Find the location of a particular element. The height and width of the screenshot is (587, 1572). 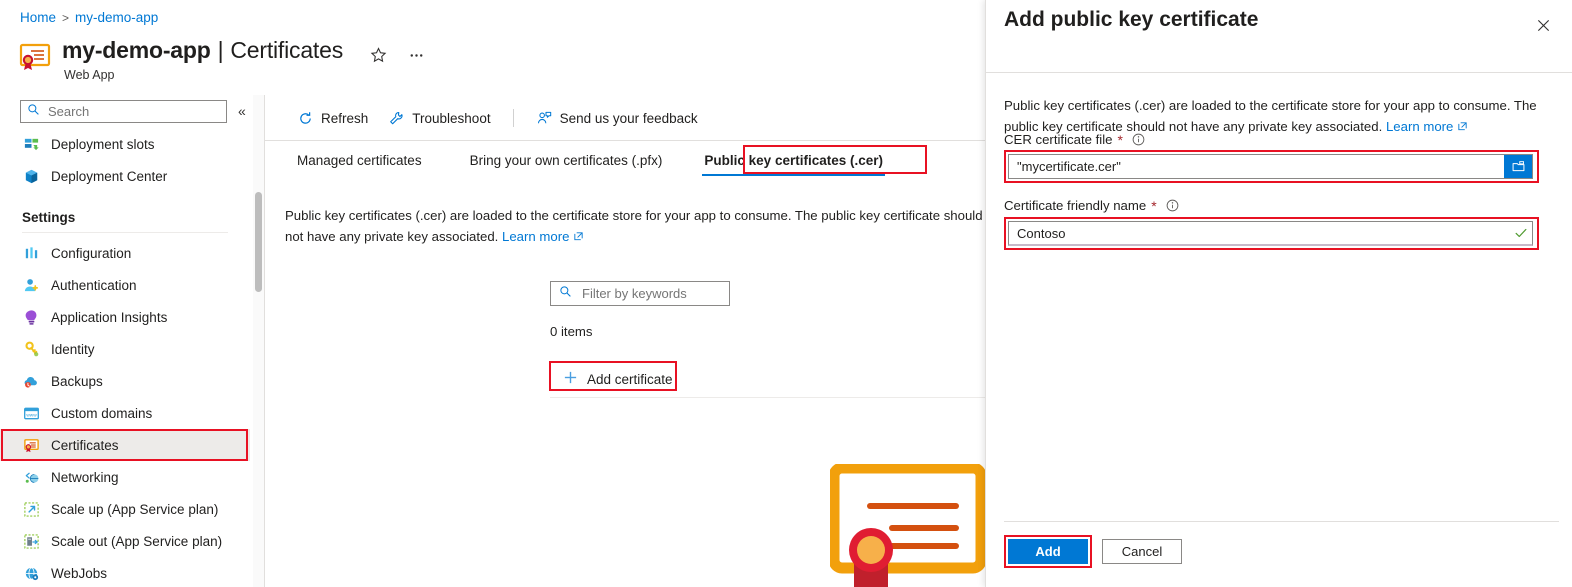

scale-out-icon is located at coordinates (31, 541).